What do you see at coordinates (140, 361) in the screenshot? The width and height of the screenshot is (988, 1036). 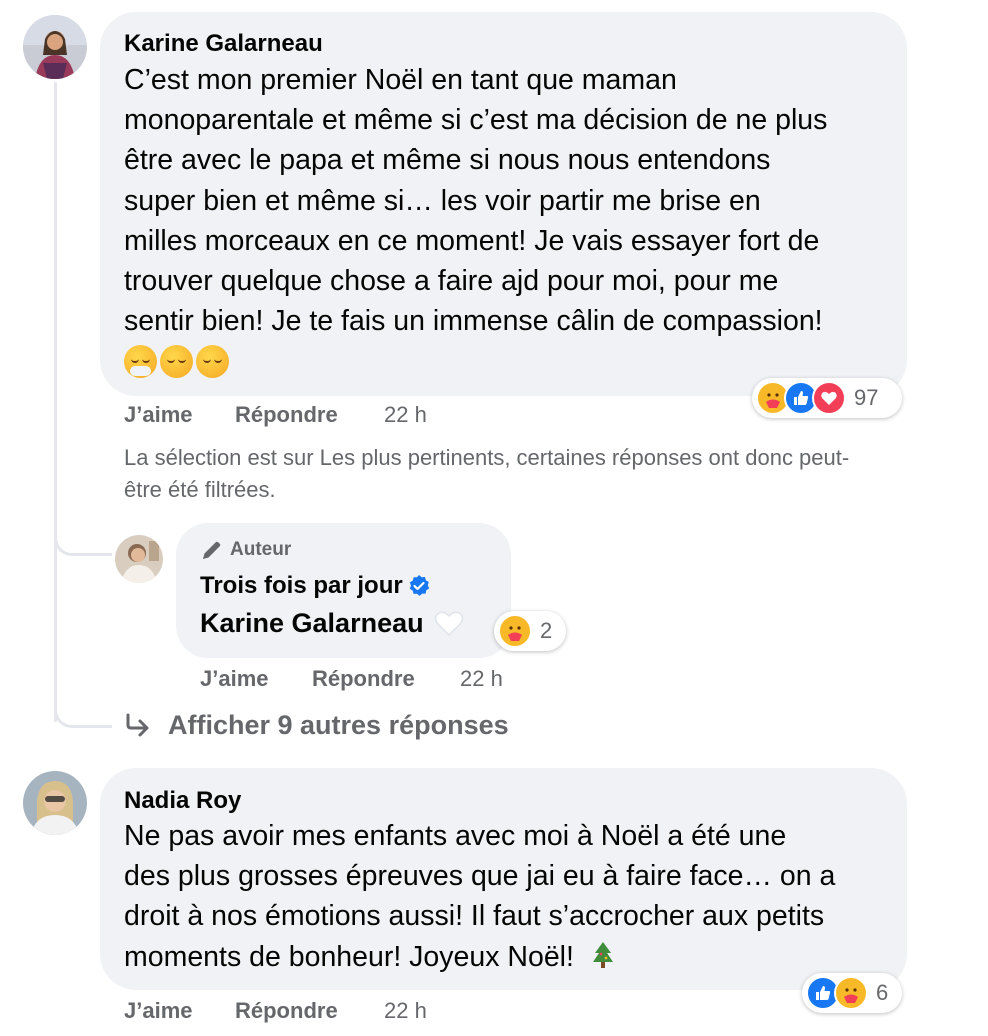 I see `hugging-face-emoji` at bounding box center [140, 361].